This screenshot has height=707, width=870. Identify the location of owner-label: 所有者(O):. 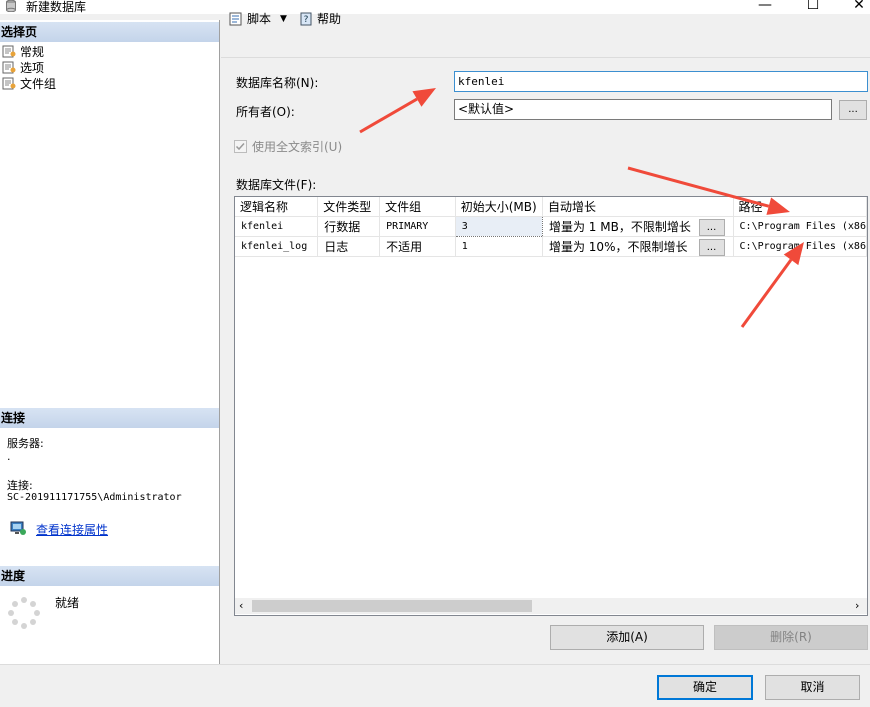
(265, 112).